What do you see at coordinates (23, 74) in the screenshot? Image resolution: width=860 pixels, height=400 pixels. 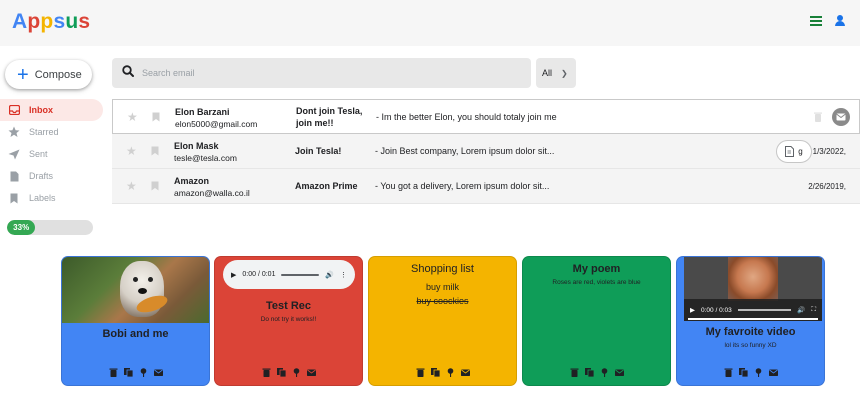 I see `plus-icon: +` at bounding box center [23, 74].